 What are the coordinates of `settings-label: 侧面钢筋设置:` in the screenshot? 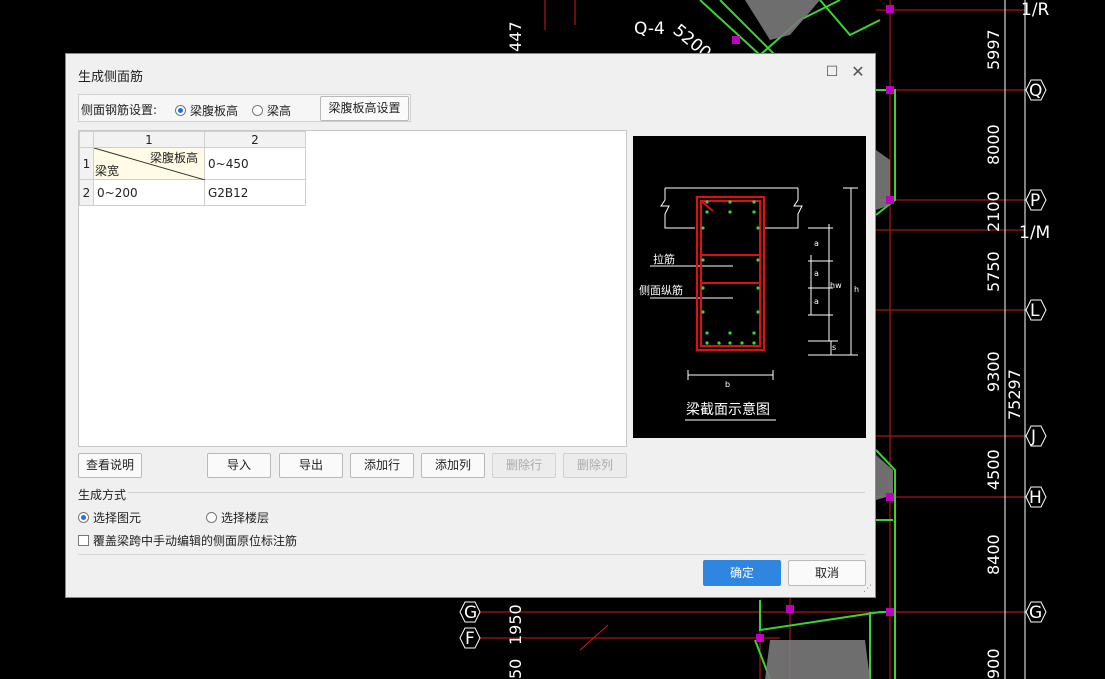 It's located at (119, 110).